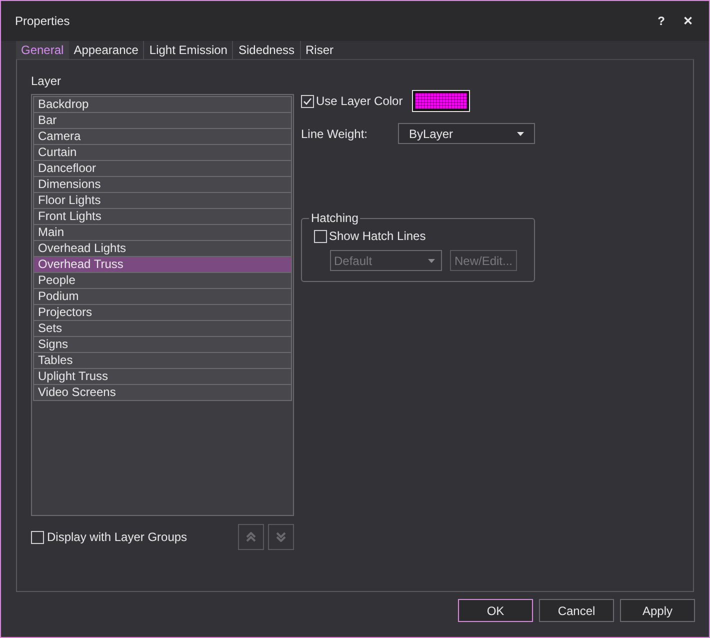 This screenshot has height=638, width=710. What do you see at coordinates (688, 21) in the screenshot?
I see `close-button: ✕` at bounding box center [688, 21].